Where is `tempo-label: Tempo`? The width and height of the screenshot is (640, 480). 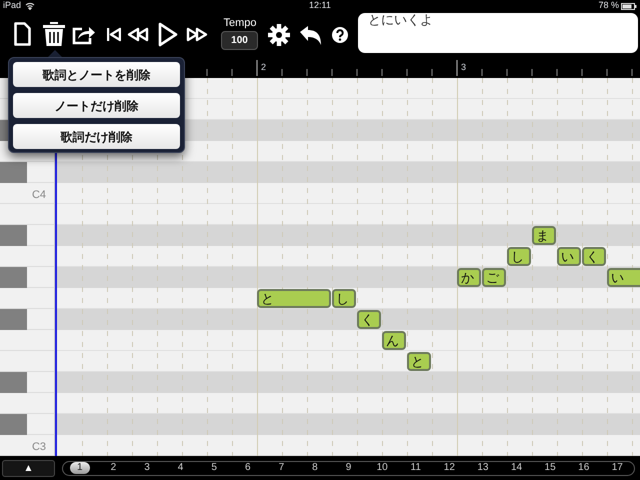 tempo-label: Tempo is located at coordinates (240, 23).